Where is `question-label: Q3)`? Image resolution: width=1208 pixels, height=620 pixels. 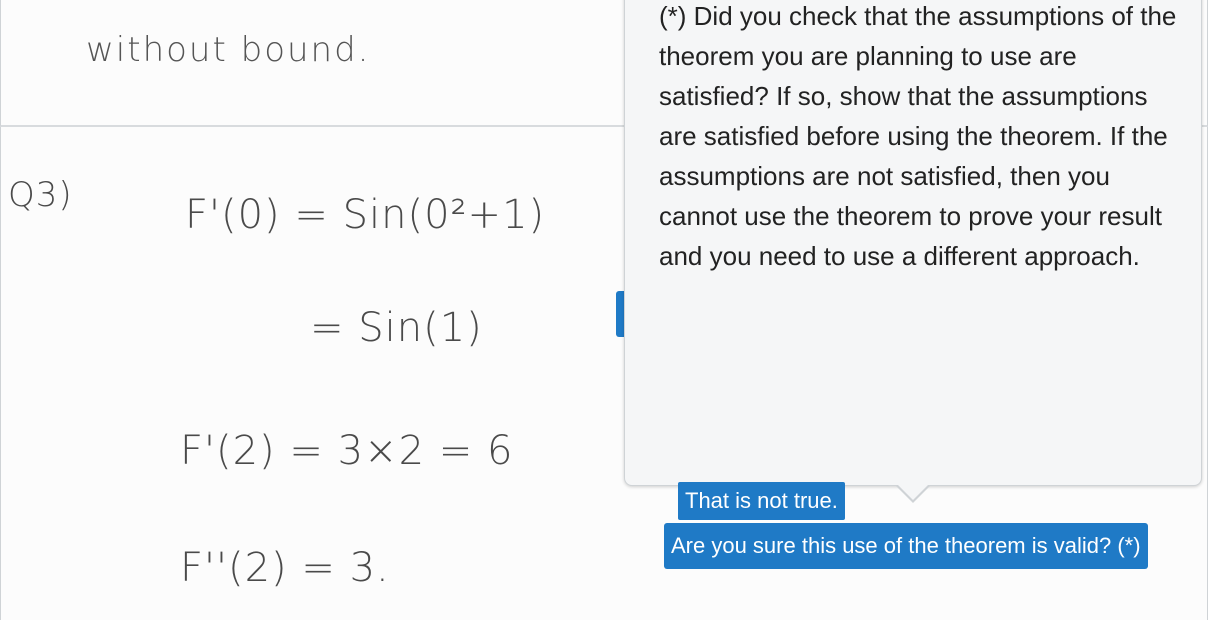 question-label: Q3) is located at coordinates (40, 195).